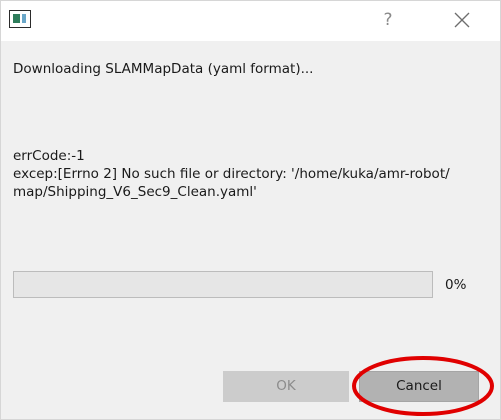 The height and width of the screenshot is (420, 501). Describe the element at coordinates (388, 20) in the screenshot. I see `help-button: ?` at that location.